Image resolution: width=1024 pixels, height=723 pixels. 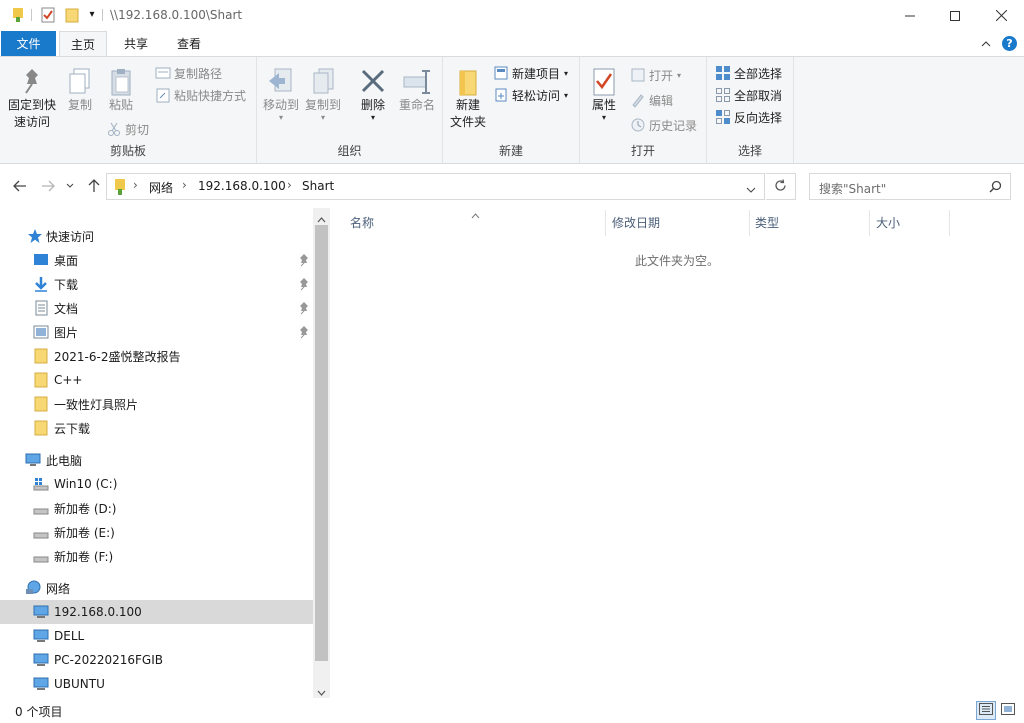 I want to click on recent-locations-chevron-icon, so click(x=70, y=186).